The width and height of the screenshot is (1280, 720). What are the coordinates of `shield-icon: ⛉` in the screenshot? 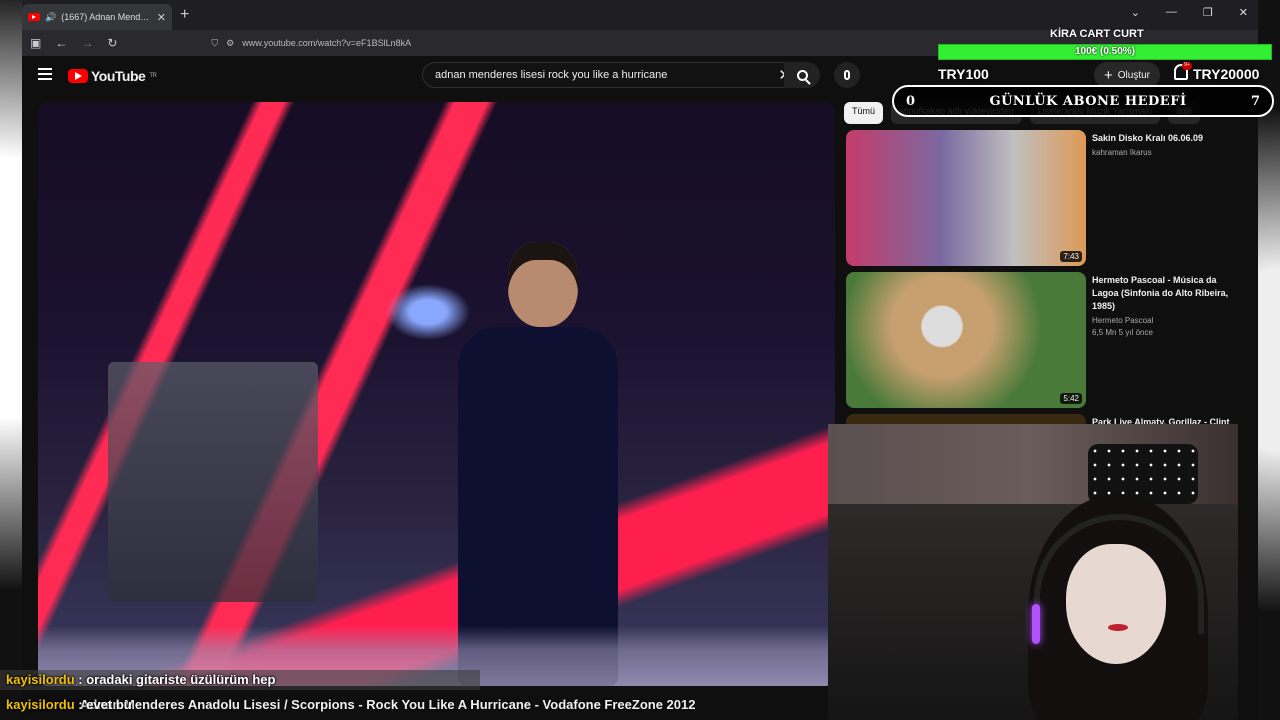 It's located at (214, 43).